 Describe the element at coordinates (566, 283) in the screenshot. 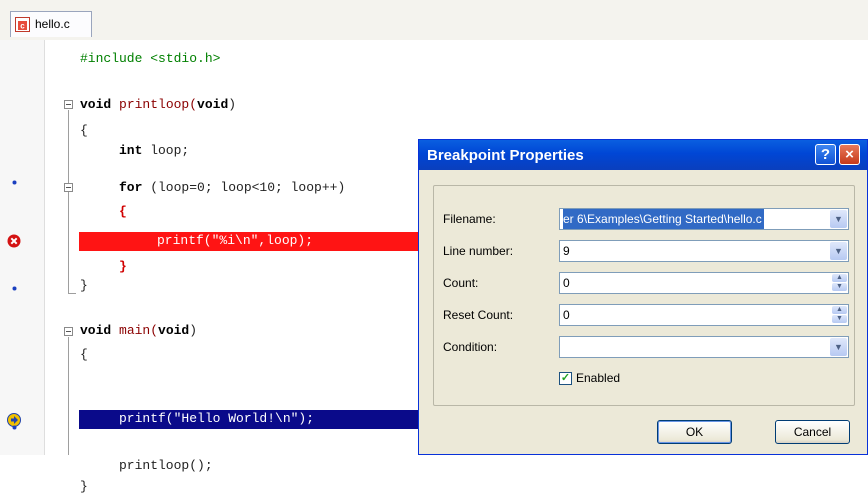

I see `count-value: 0` at that location.